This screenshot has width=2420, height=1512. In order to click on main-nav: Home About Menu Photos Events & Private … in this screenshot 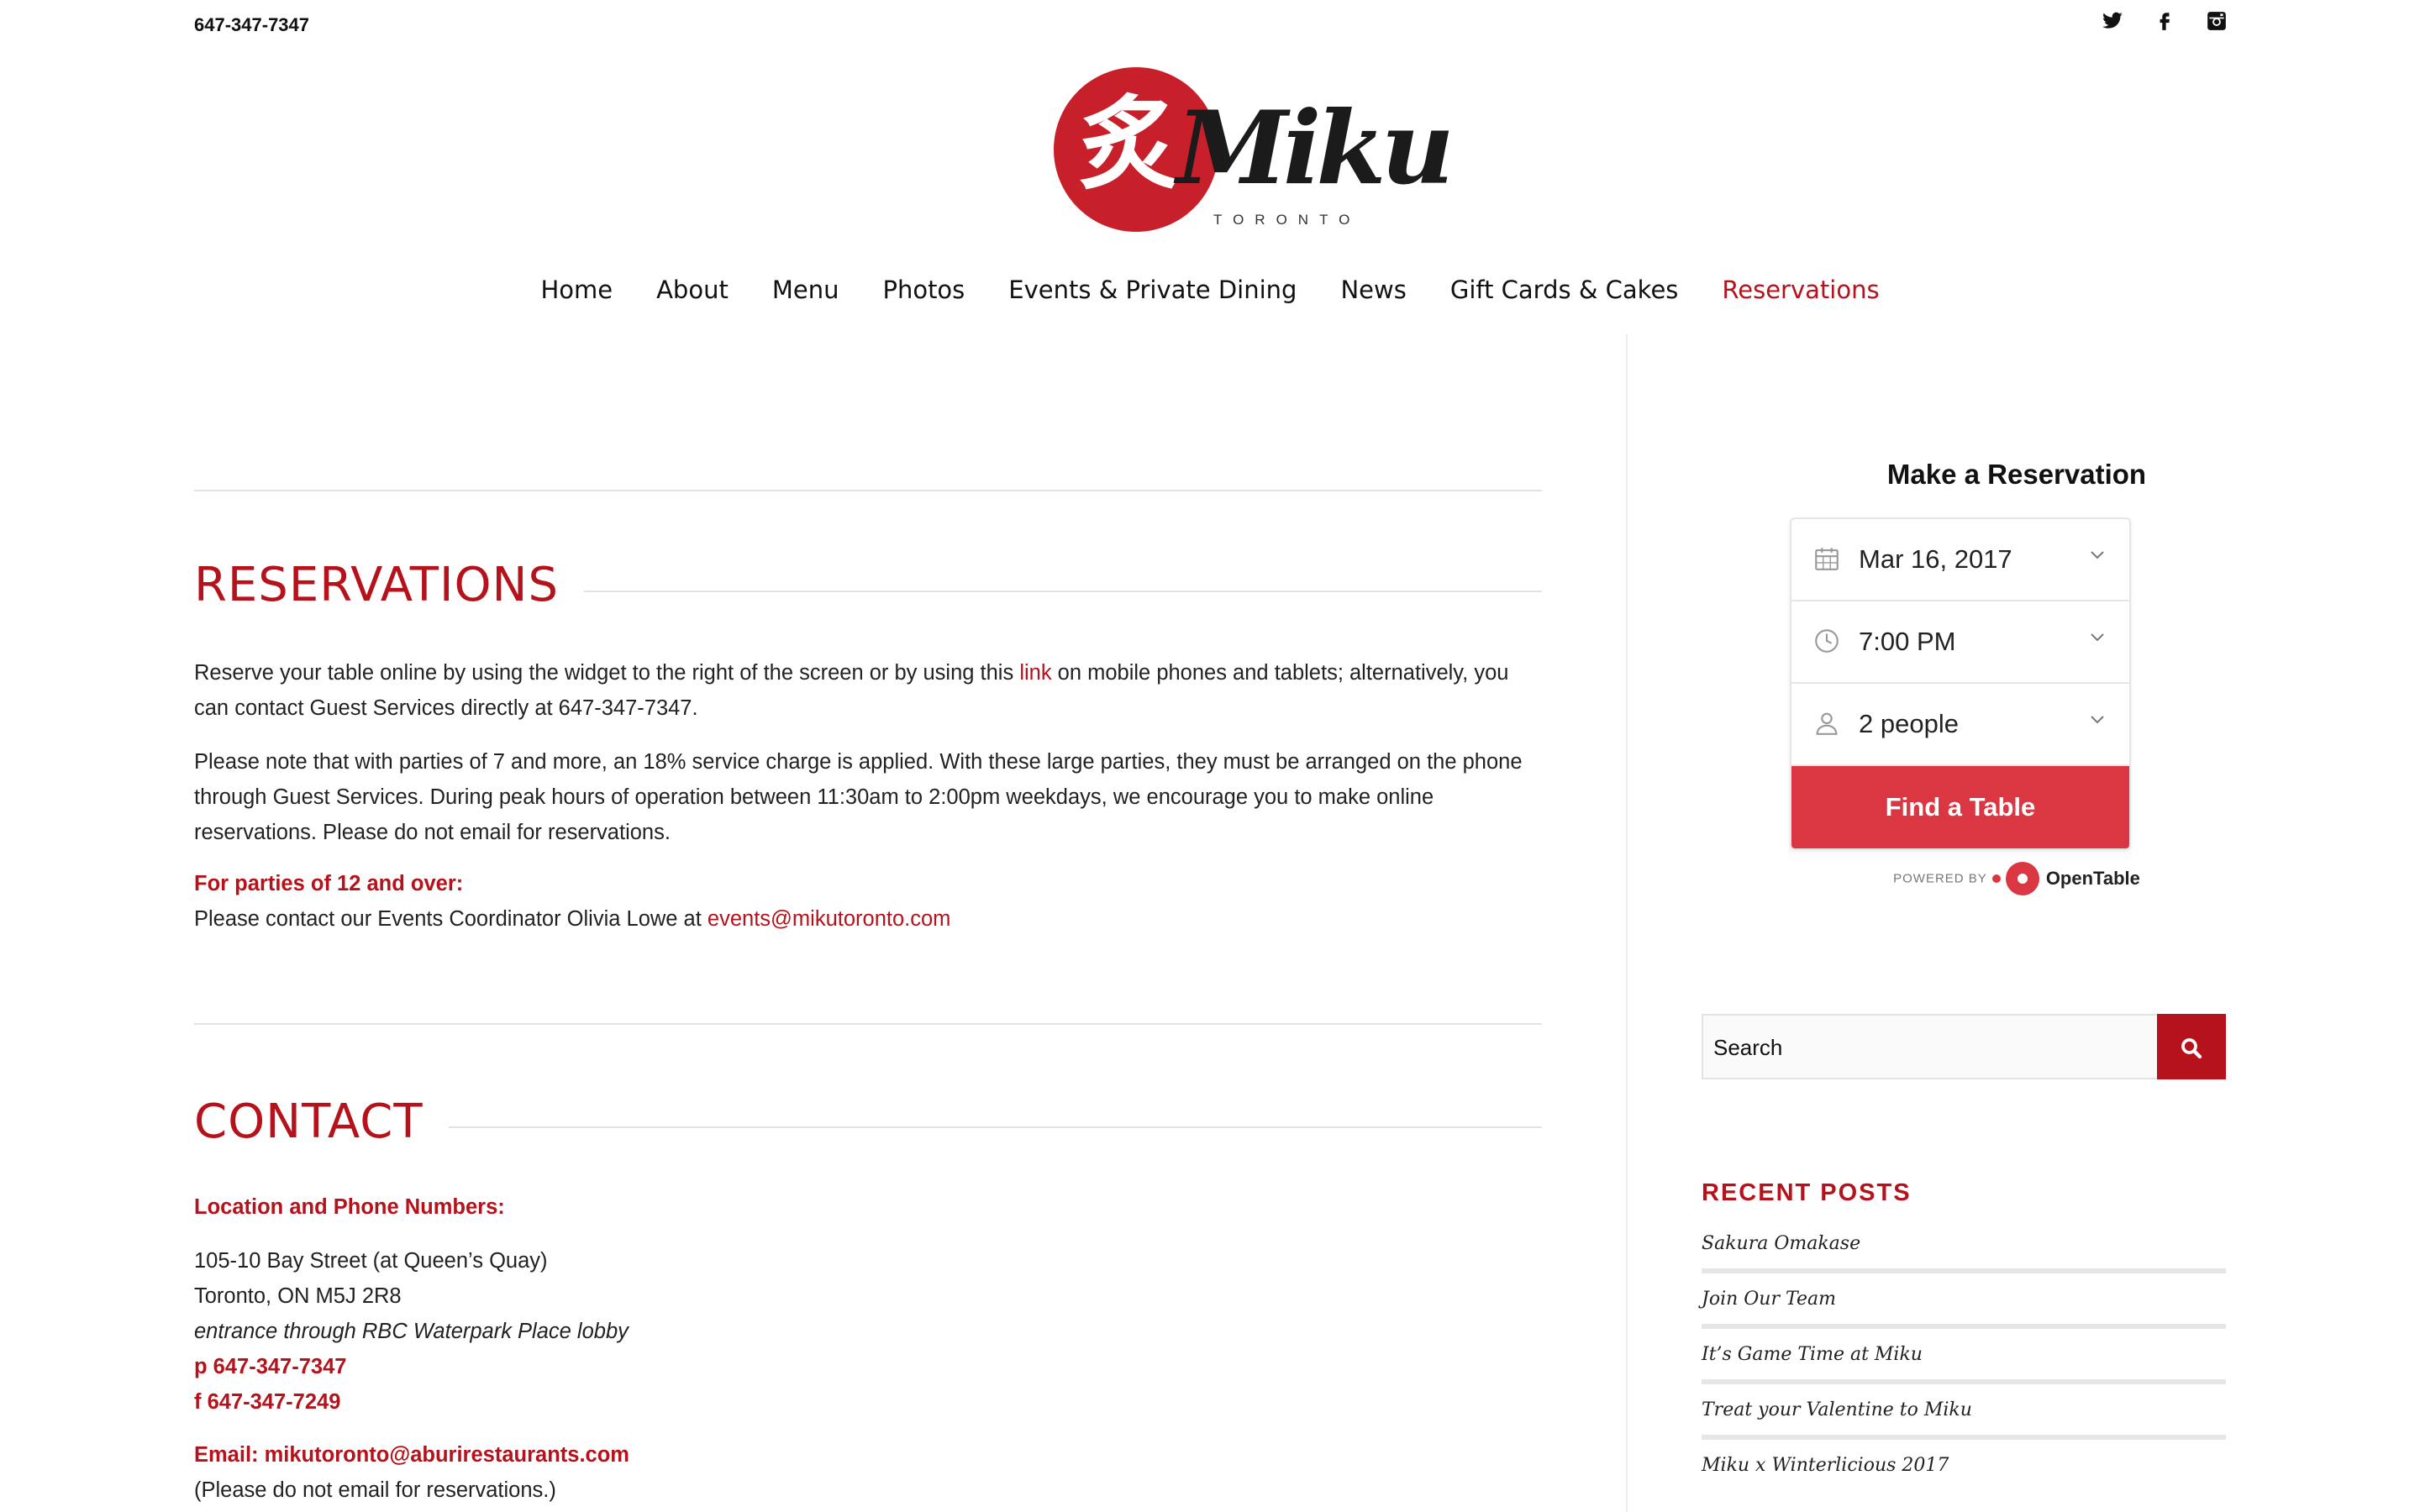, I will do `click(1210, 290)`.